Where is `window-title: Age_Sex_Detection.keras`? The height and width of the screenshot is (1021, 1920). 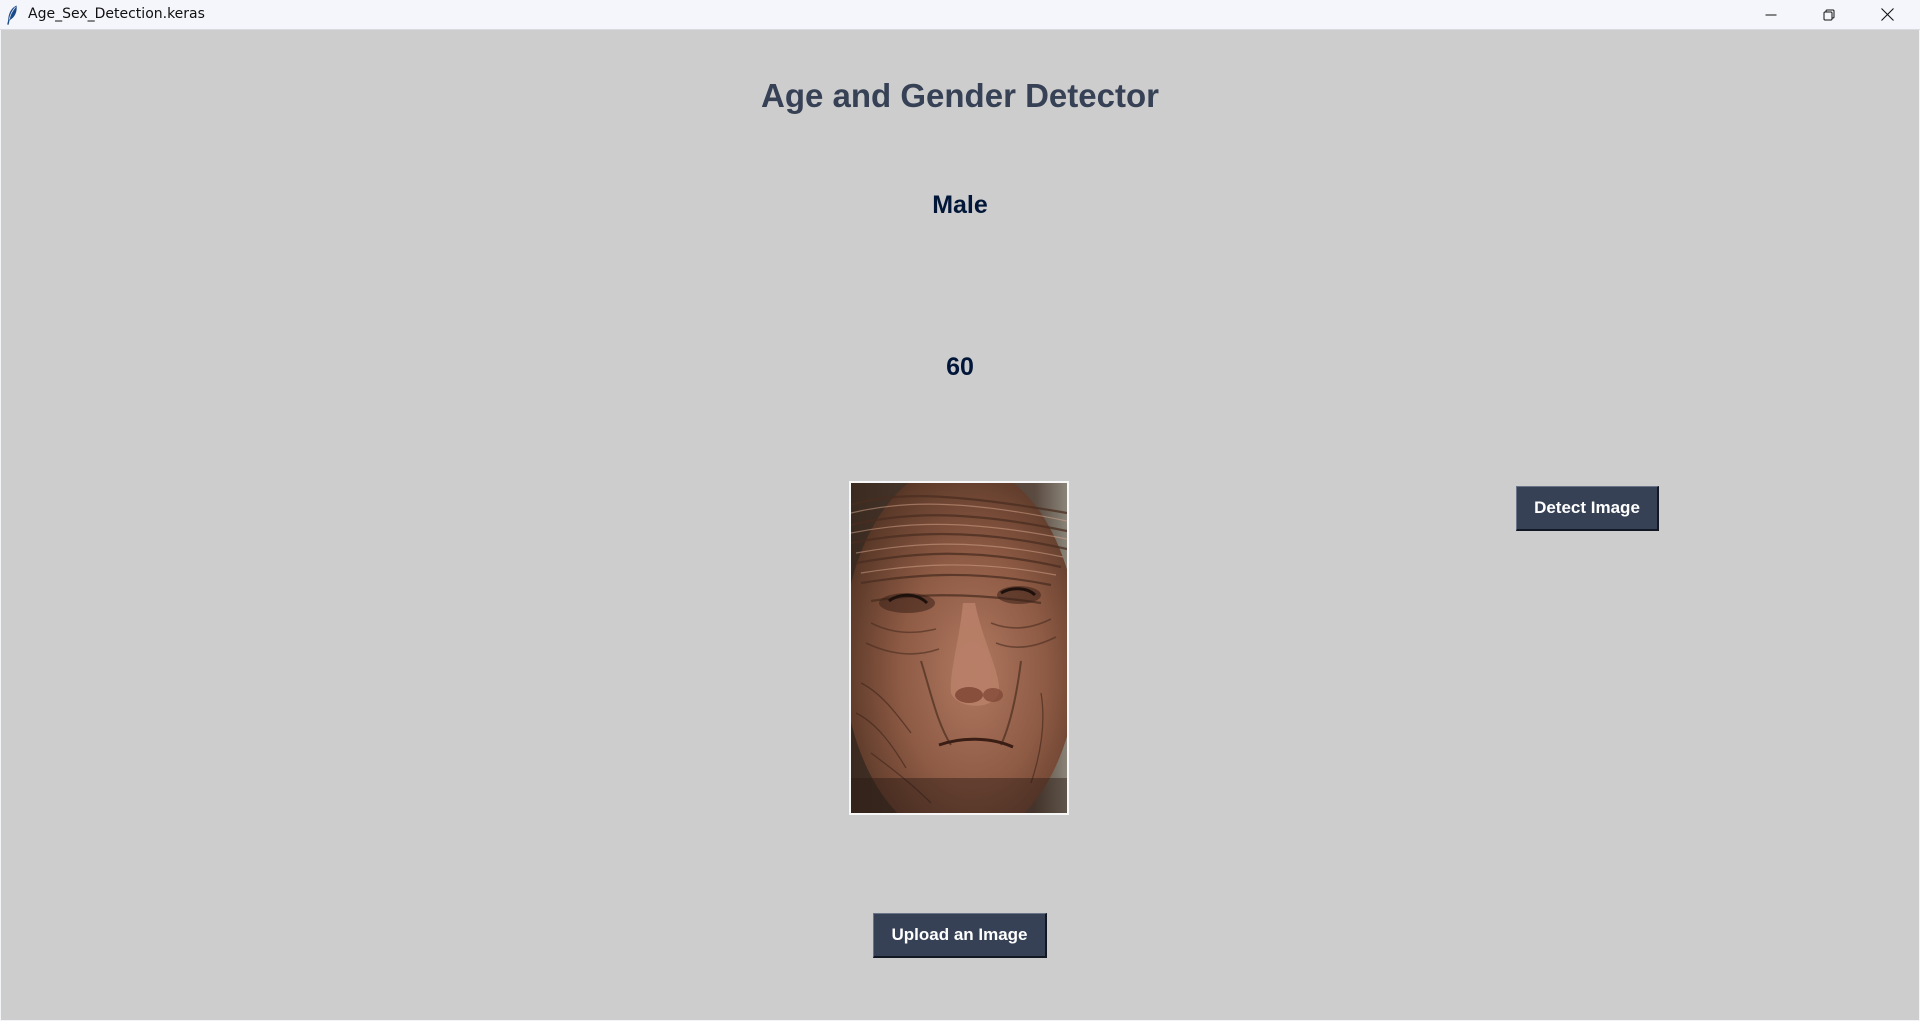
window-title: Age_Sex_Detection.keras is located at coordinates (116, 14).